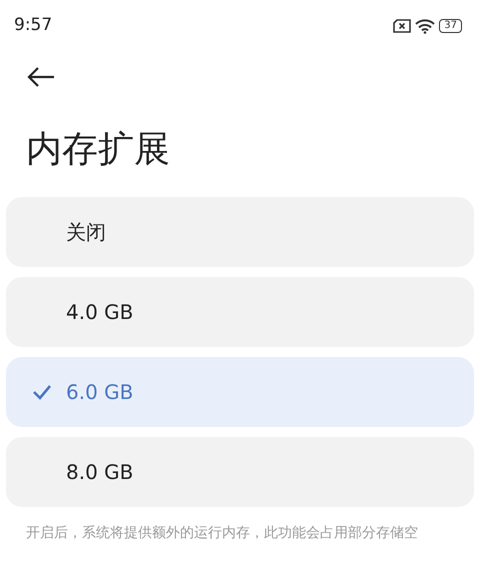 The image size is (480, 572). I want to click on sim-card-icon, so click(402, 26).